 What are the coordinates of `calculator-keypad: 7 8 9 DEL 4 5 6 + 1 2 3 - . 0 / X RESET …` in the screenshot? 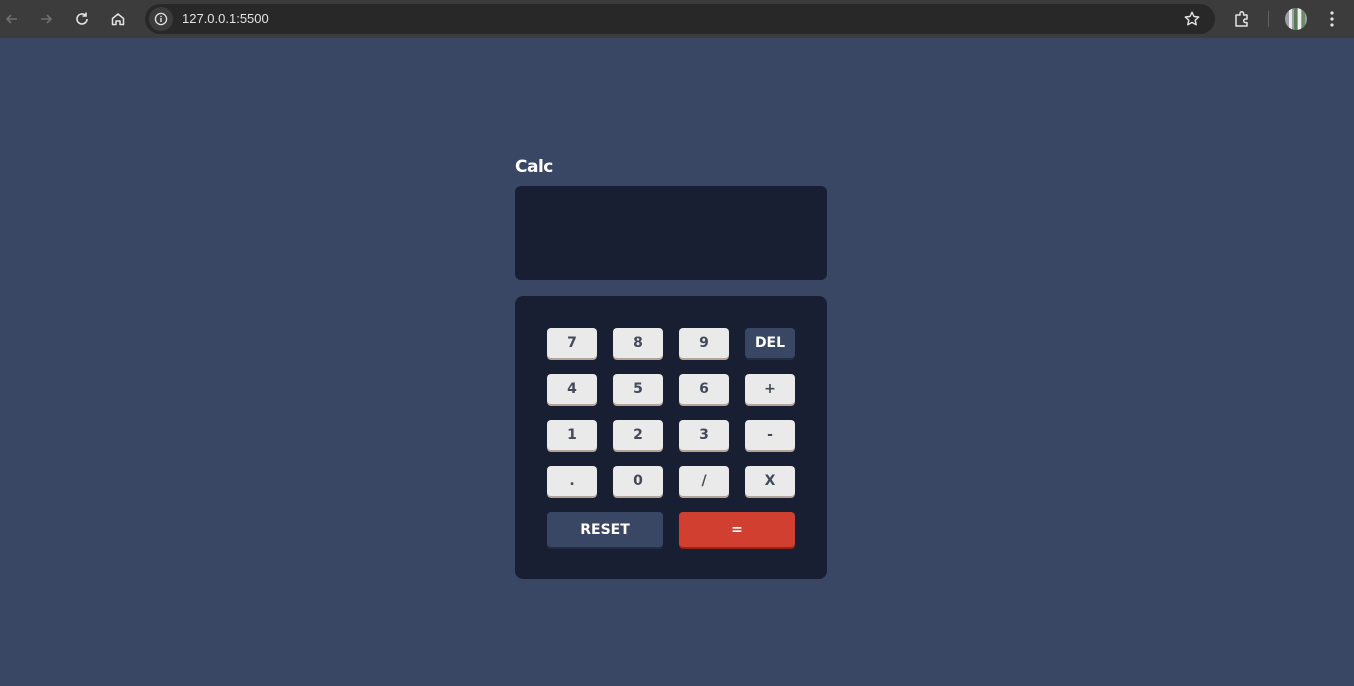 It's located at (671, 437).